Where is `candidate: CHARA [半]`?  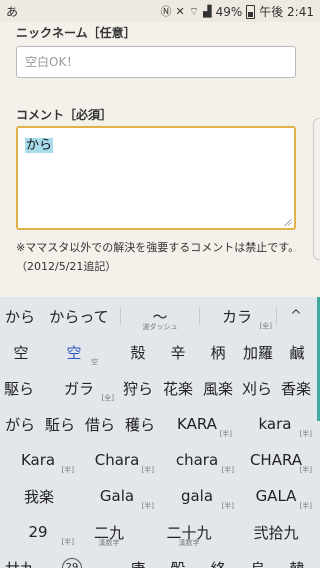 candidate: CHARA [半] is located at coordinates (276, 460).